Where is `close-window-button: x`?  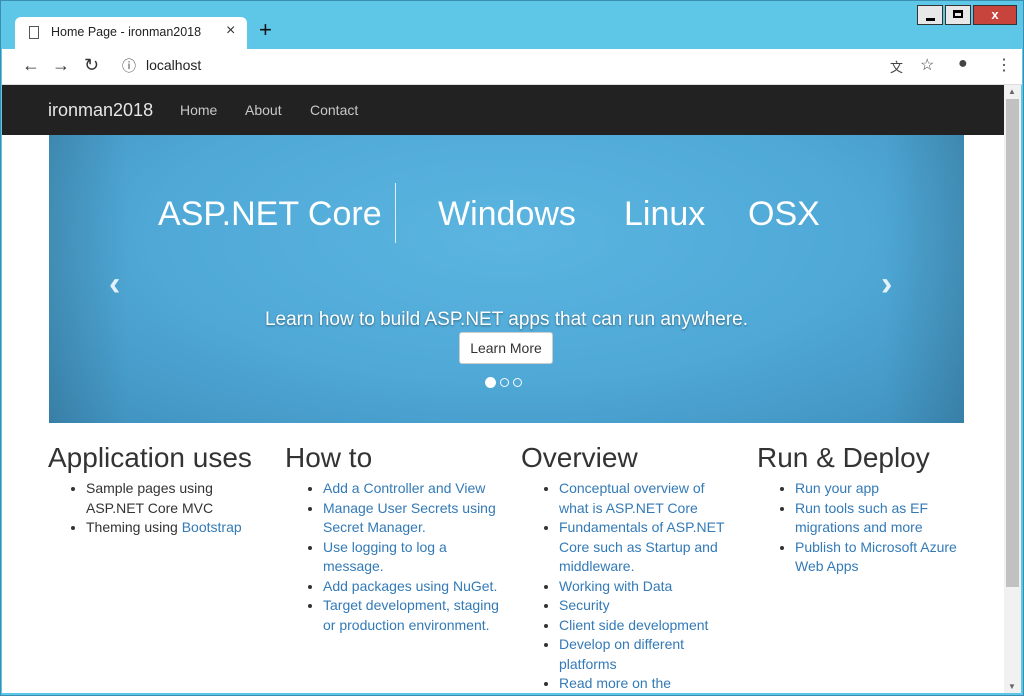 close-window-button: x is located at coordinates (995, 15).